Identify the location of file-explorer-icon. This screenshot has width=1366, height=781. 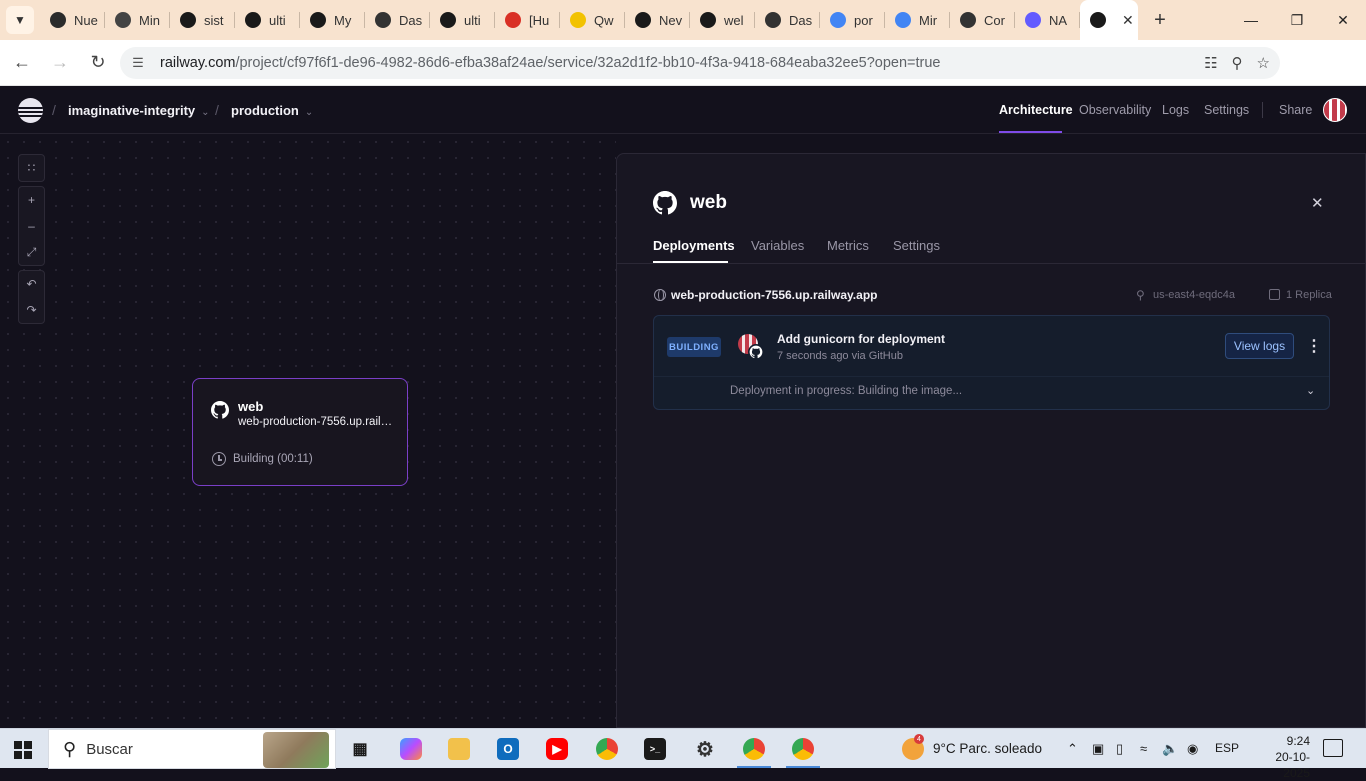
(459, 749).